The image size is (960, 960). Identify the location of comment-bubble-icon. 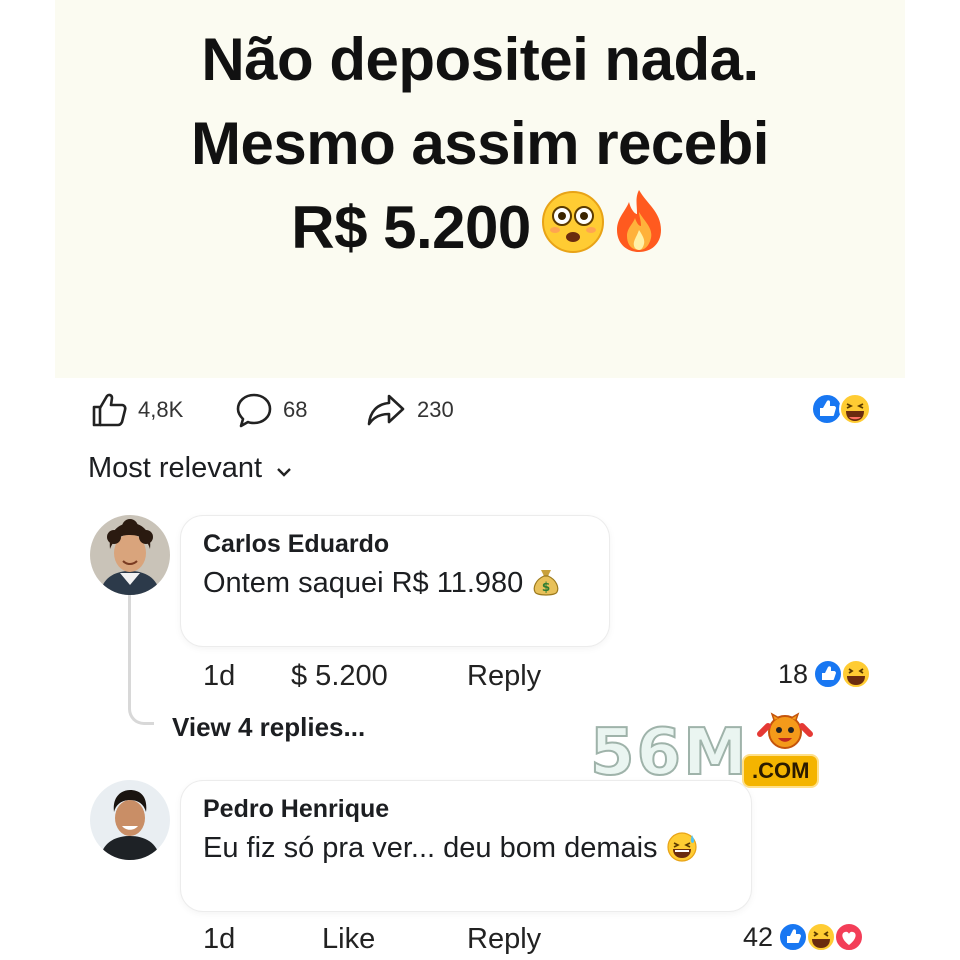
(254, 410).